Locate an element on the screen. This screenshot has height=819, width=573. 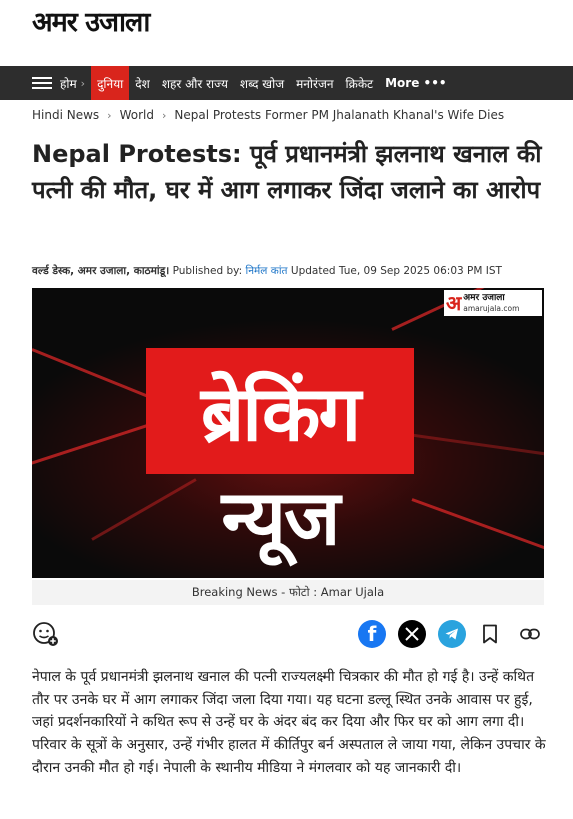
emoji-add-icon is located at coordinates (46, 634).